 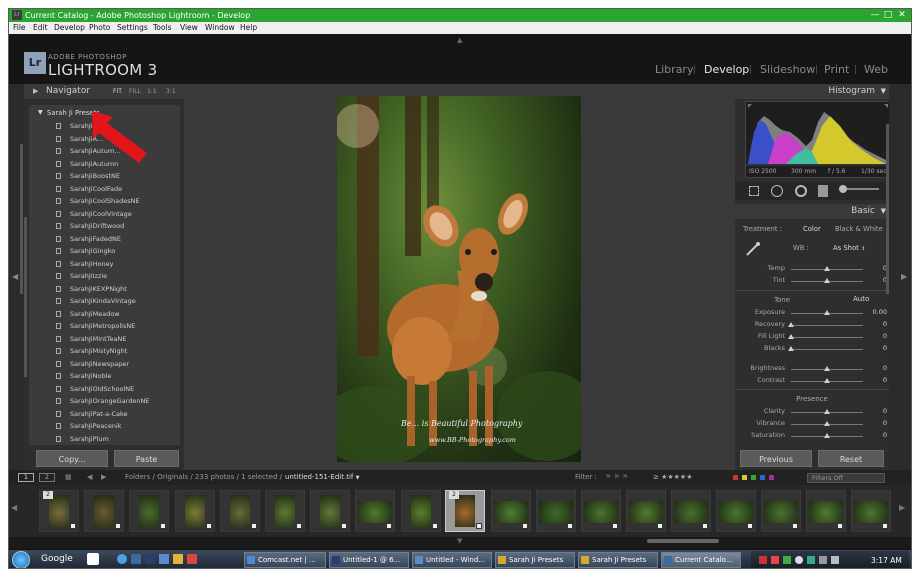 I want to click on zoom-1-1: 1:1, so click(x=152, y=91).